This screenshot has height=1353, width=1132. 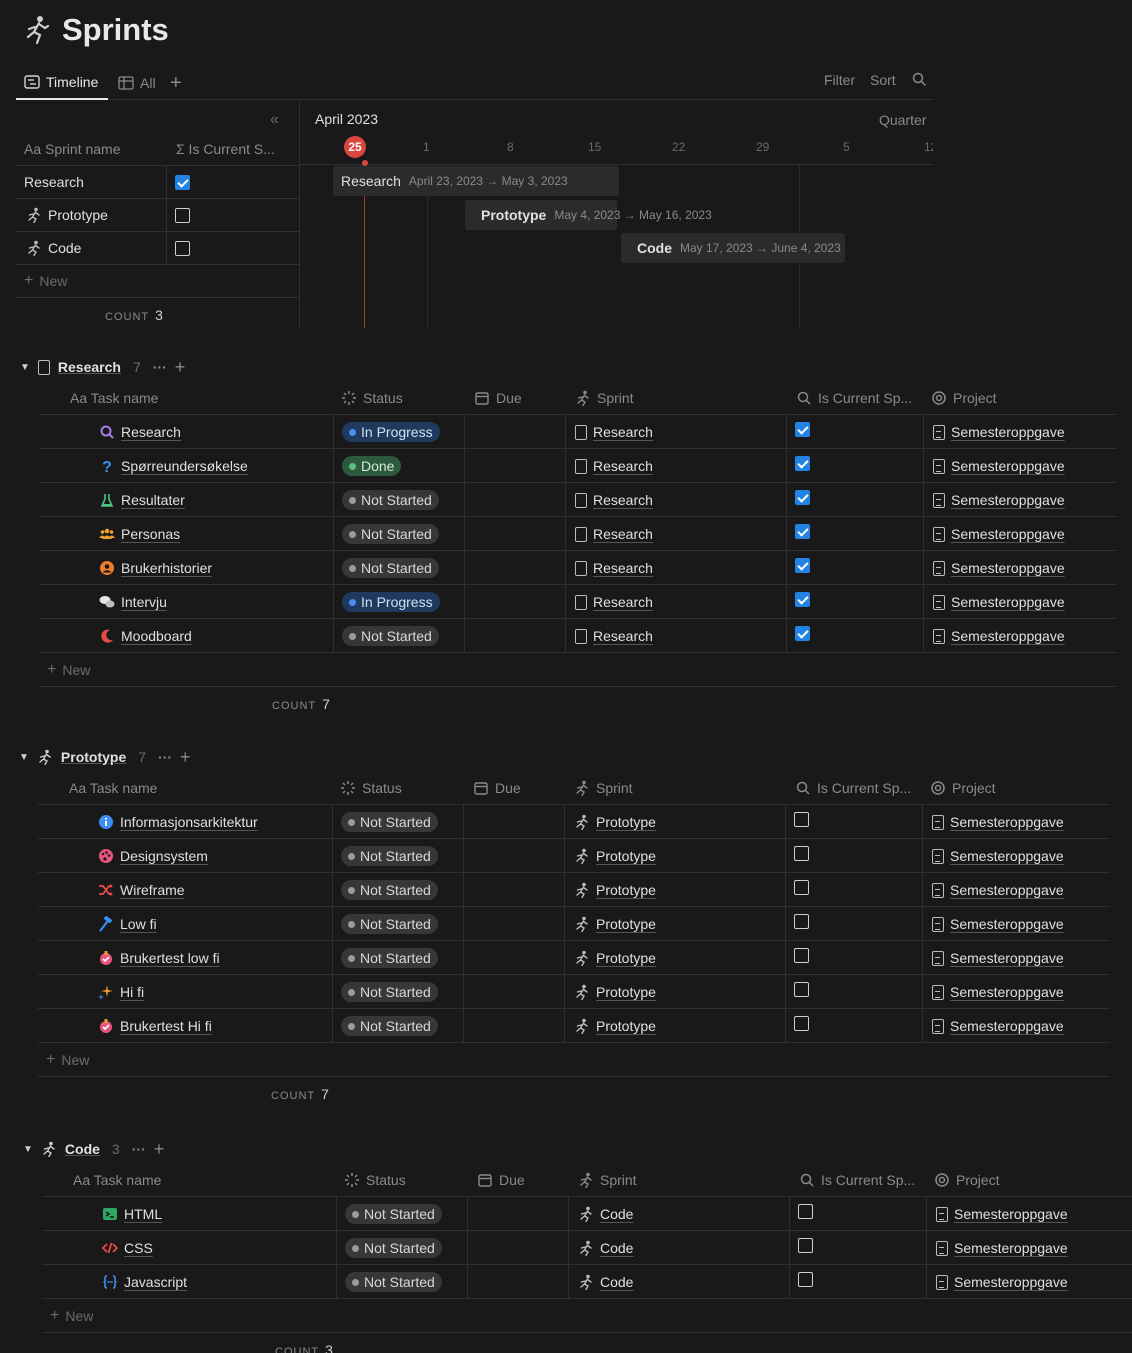 I want to click on group-header: ▼ Prototype 7 ··· +, so click(x=105, y=757).